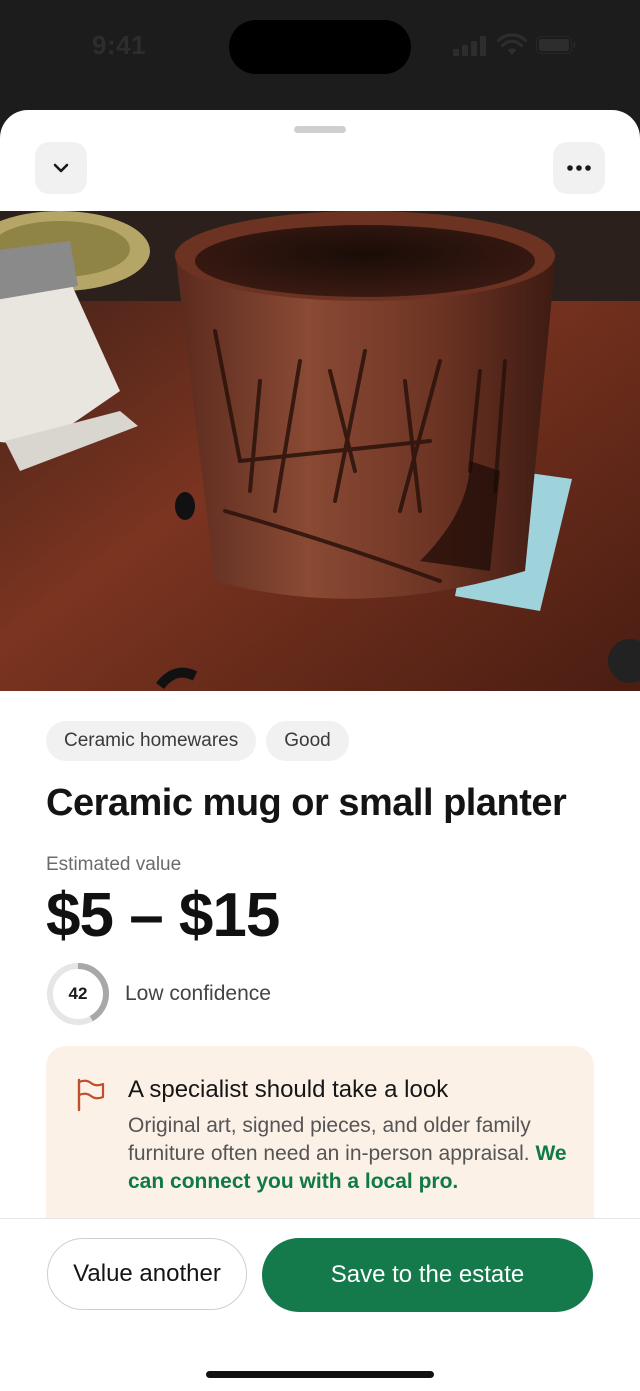  What do you see at coordinates (288, 1089) in the screenshot?
I see `notice-title: A specialist should take a look` at bounding box center [288, 1089].